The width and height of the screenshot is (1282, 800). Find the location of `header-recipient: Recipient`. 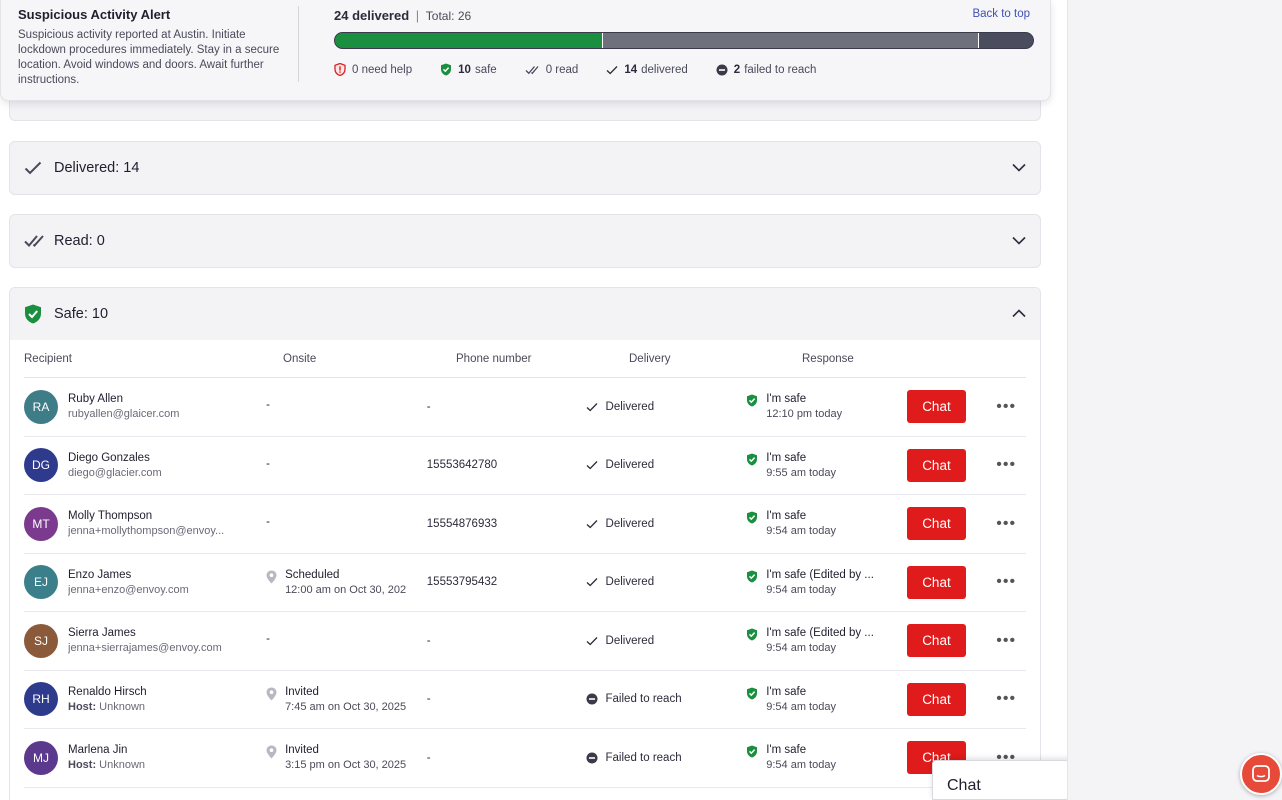

header-recipient: Recipient is located at coordinates (48, 358).